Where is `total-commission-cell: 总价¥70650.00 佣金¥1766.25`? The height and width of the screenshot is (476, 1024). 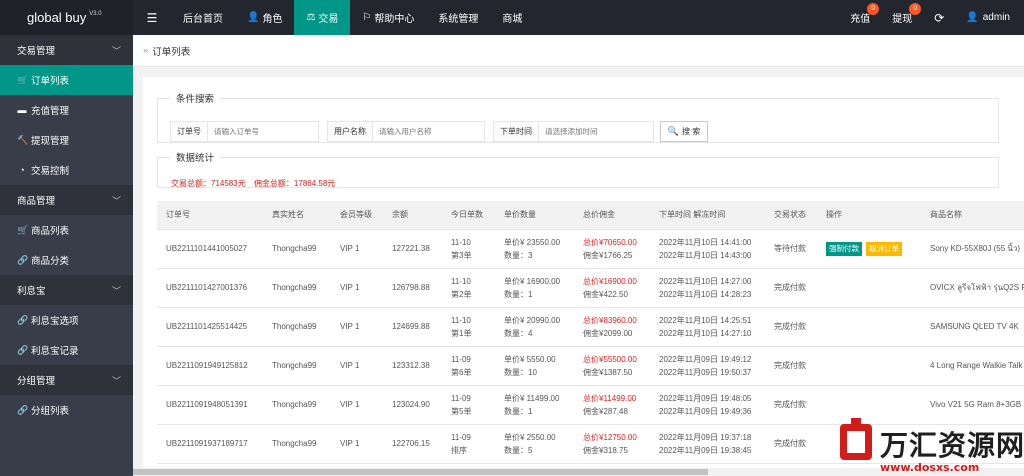 total-commission-cell: 总价¥70650.00 佣金¥1766.25 is located at coordinates (612, 249).